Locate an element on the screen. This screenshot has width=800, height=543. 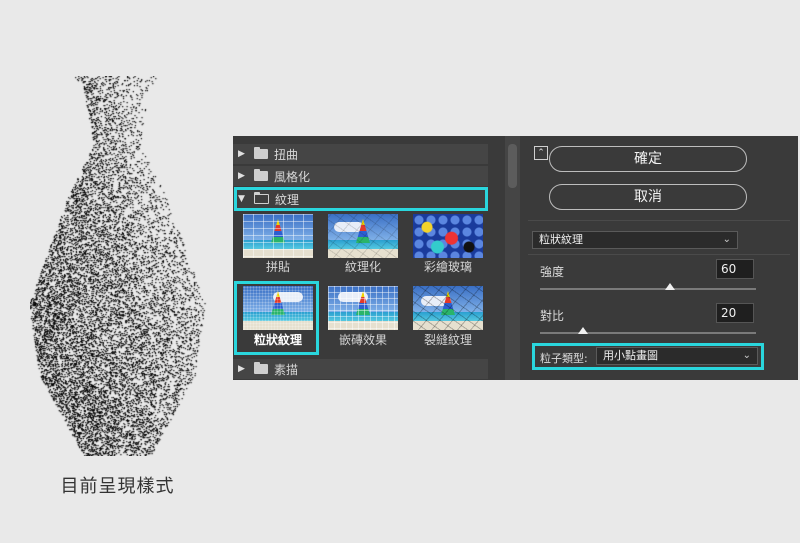
intensity-slider-track is located at coordinates (648, 286).